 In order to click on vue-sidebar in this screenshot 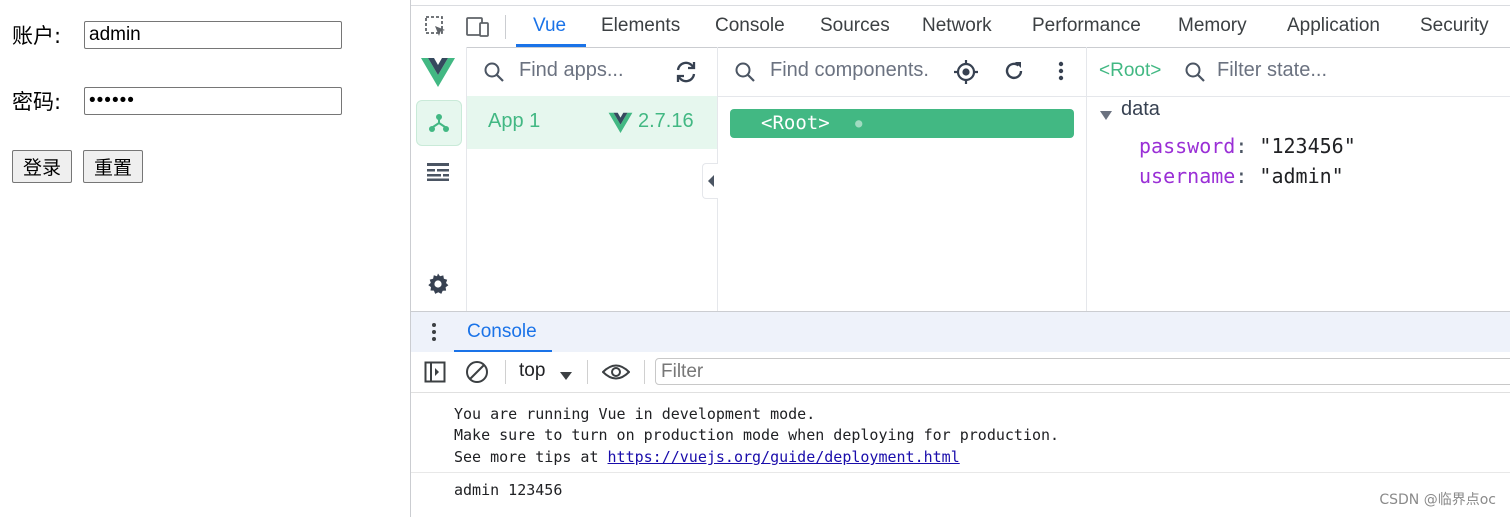, I will do `click(439, 179)`.